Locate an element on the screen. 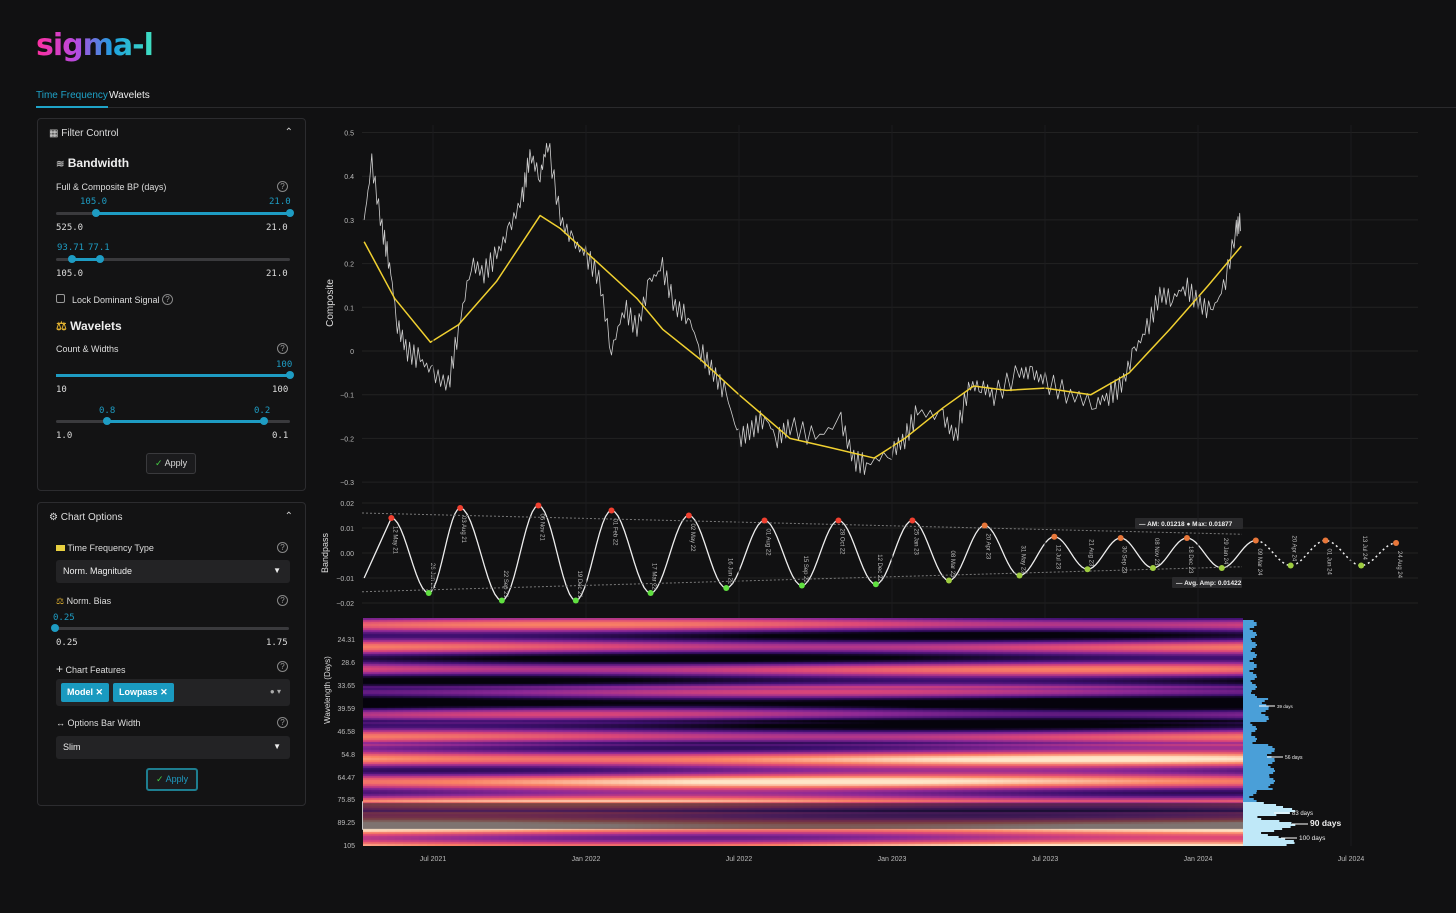 The height and width of the screenshot is (913, 1456). y-tick-label: 0.5 is located at coordinates (349, 134).